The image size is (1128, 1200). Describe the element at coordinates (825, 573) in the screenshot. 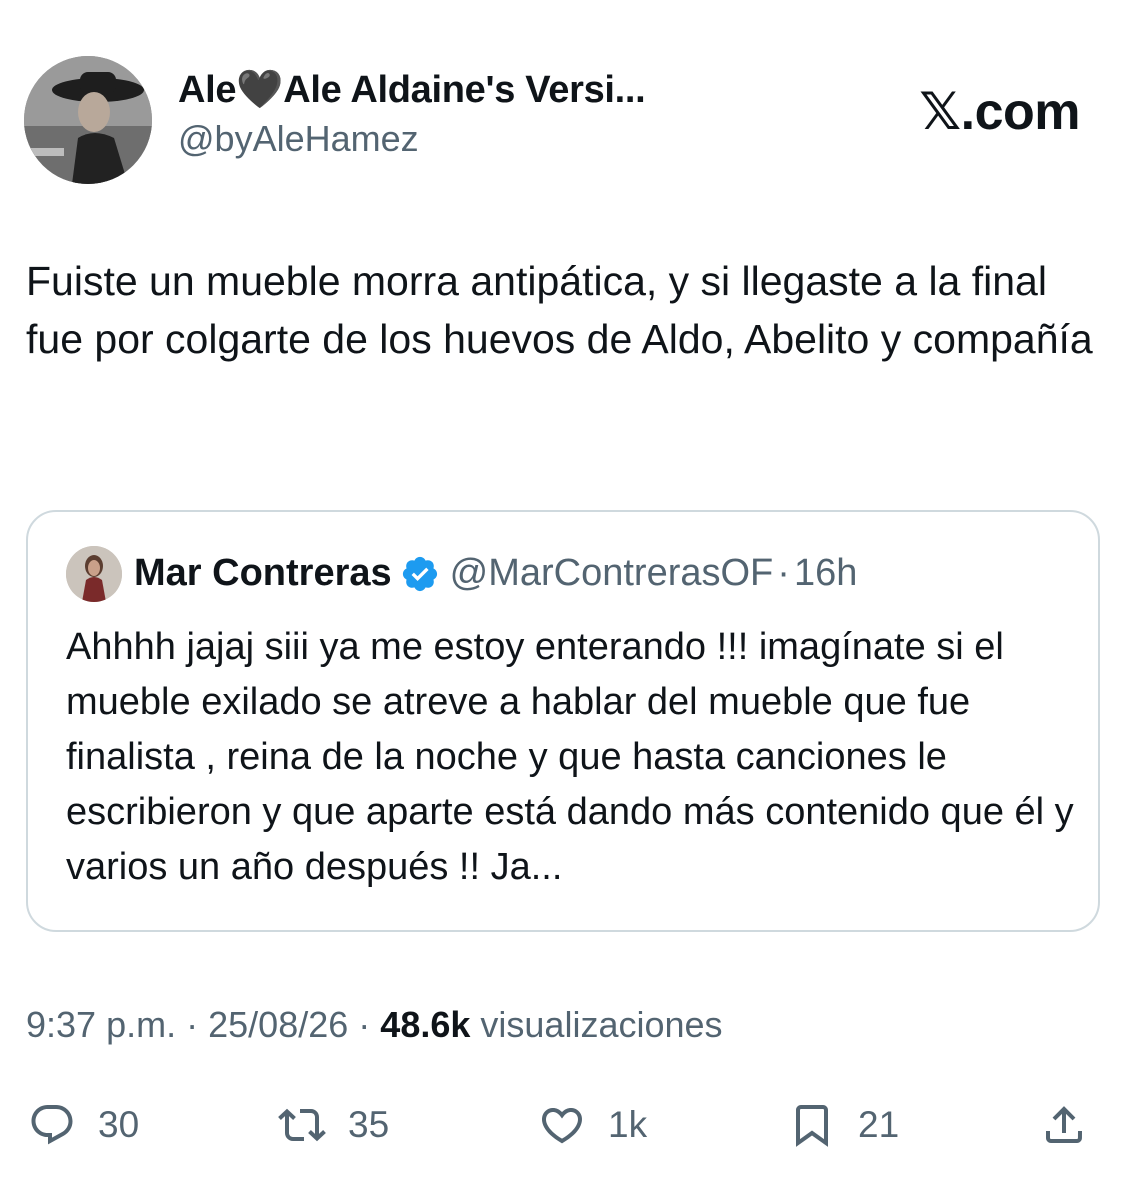

I see `quoted-tweet-age: 16h` at that location.